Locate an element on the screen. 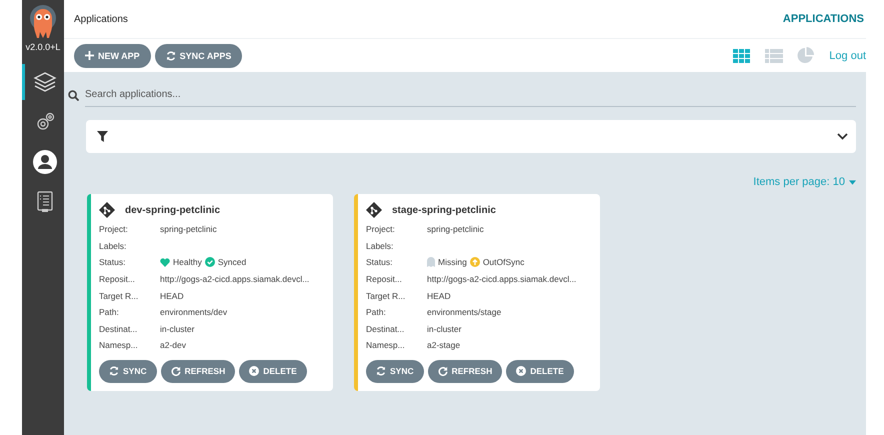 The image size is (884, 435). field-value: environments/dev is located at coordinates (194, 312).